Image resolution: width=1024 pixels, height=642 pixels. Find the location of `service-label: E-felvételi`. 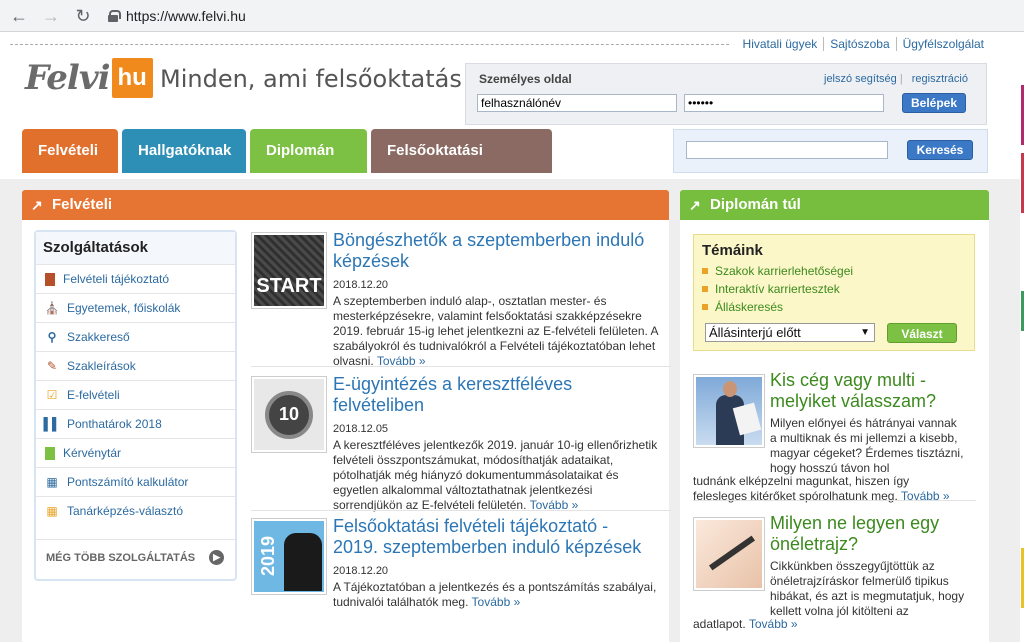

service-label: E-felvételi is located at coordinates (93, 395).